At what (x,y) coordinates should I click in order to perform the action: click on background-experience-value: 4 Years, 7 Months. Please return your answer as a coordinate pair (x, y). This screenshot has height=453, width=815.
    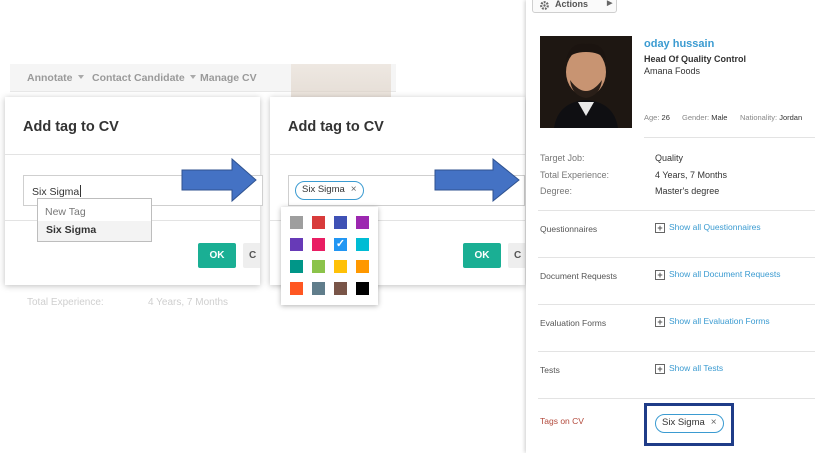
    Looking at the image, I should click on (188, 302).